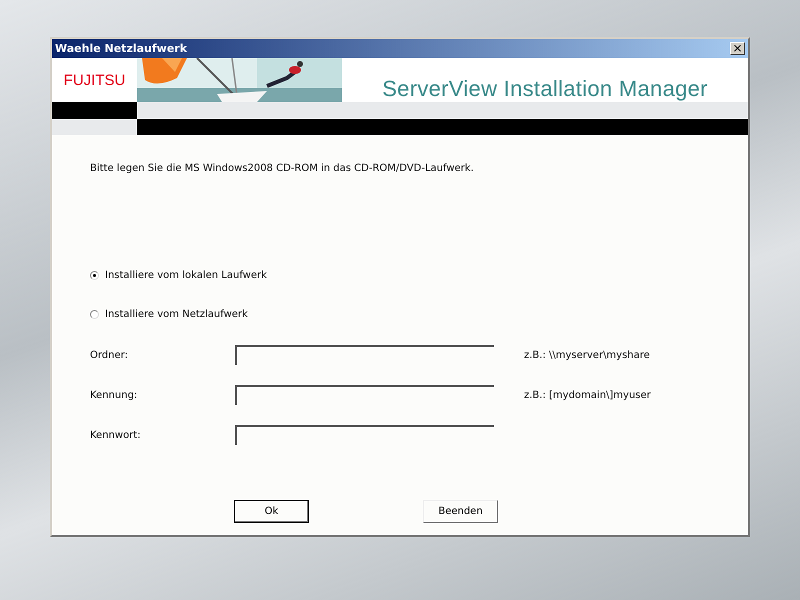 The height and width of the screenshot is (600, 800). What do you see at coordinates (587, 355) in the screenshot?
I see `hint-text: z.B.: \\myserver\myshare` at bounding box center [587, 355].